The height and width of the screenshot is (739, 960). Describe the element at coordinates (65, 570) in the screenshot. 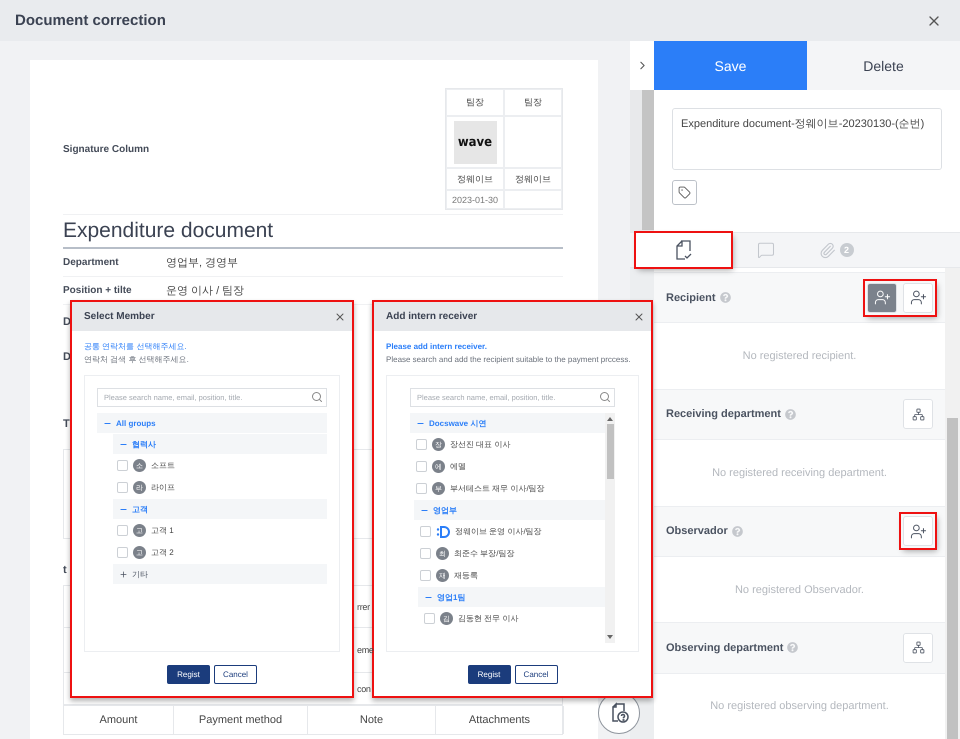

I see `section-title: t` at that location.